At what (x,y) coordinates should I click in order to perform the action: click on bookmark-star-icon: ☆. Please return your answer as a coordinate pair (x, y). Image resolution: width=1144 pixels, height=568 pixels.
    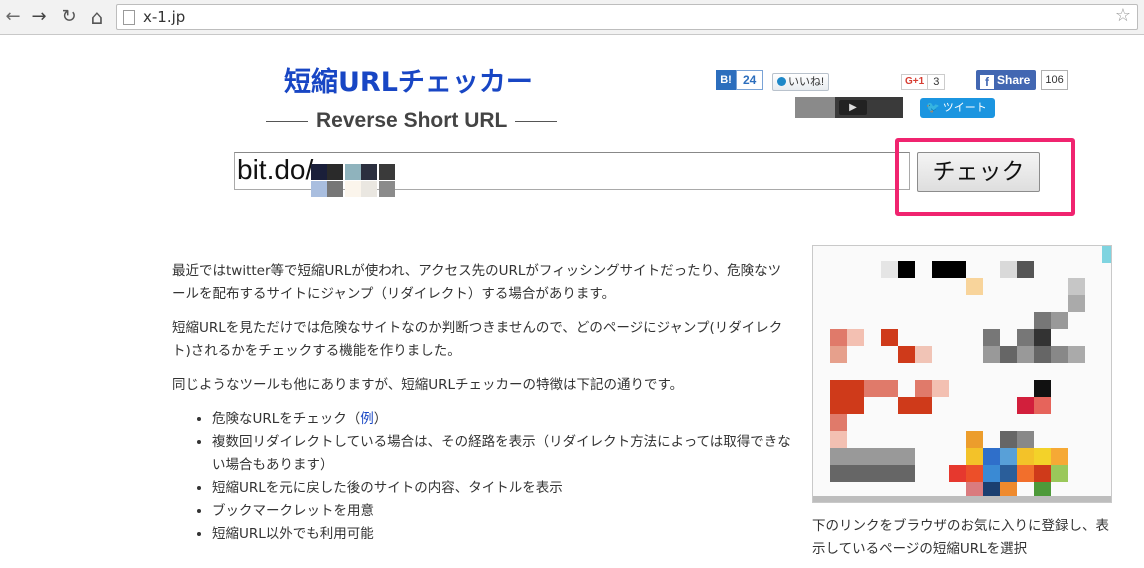
    Looking at the image, I should click on (1123, 15).